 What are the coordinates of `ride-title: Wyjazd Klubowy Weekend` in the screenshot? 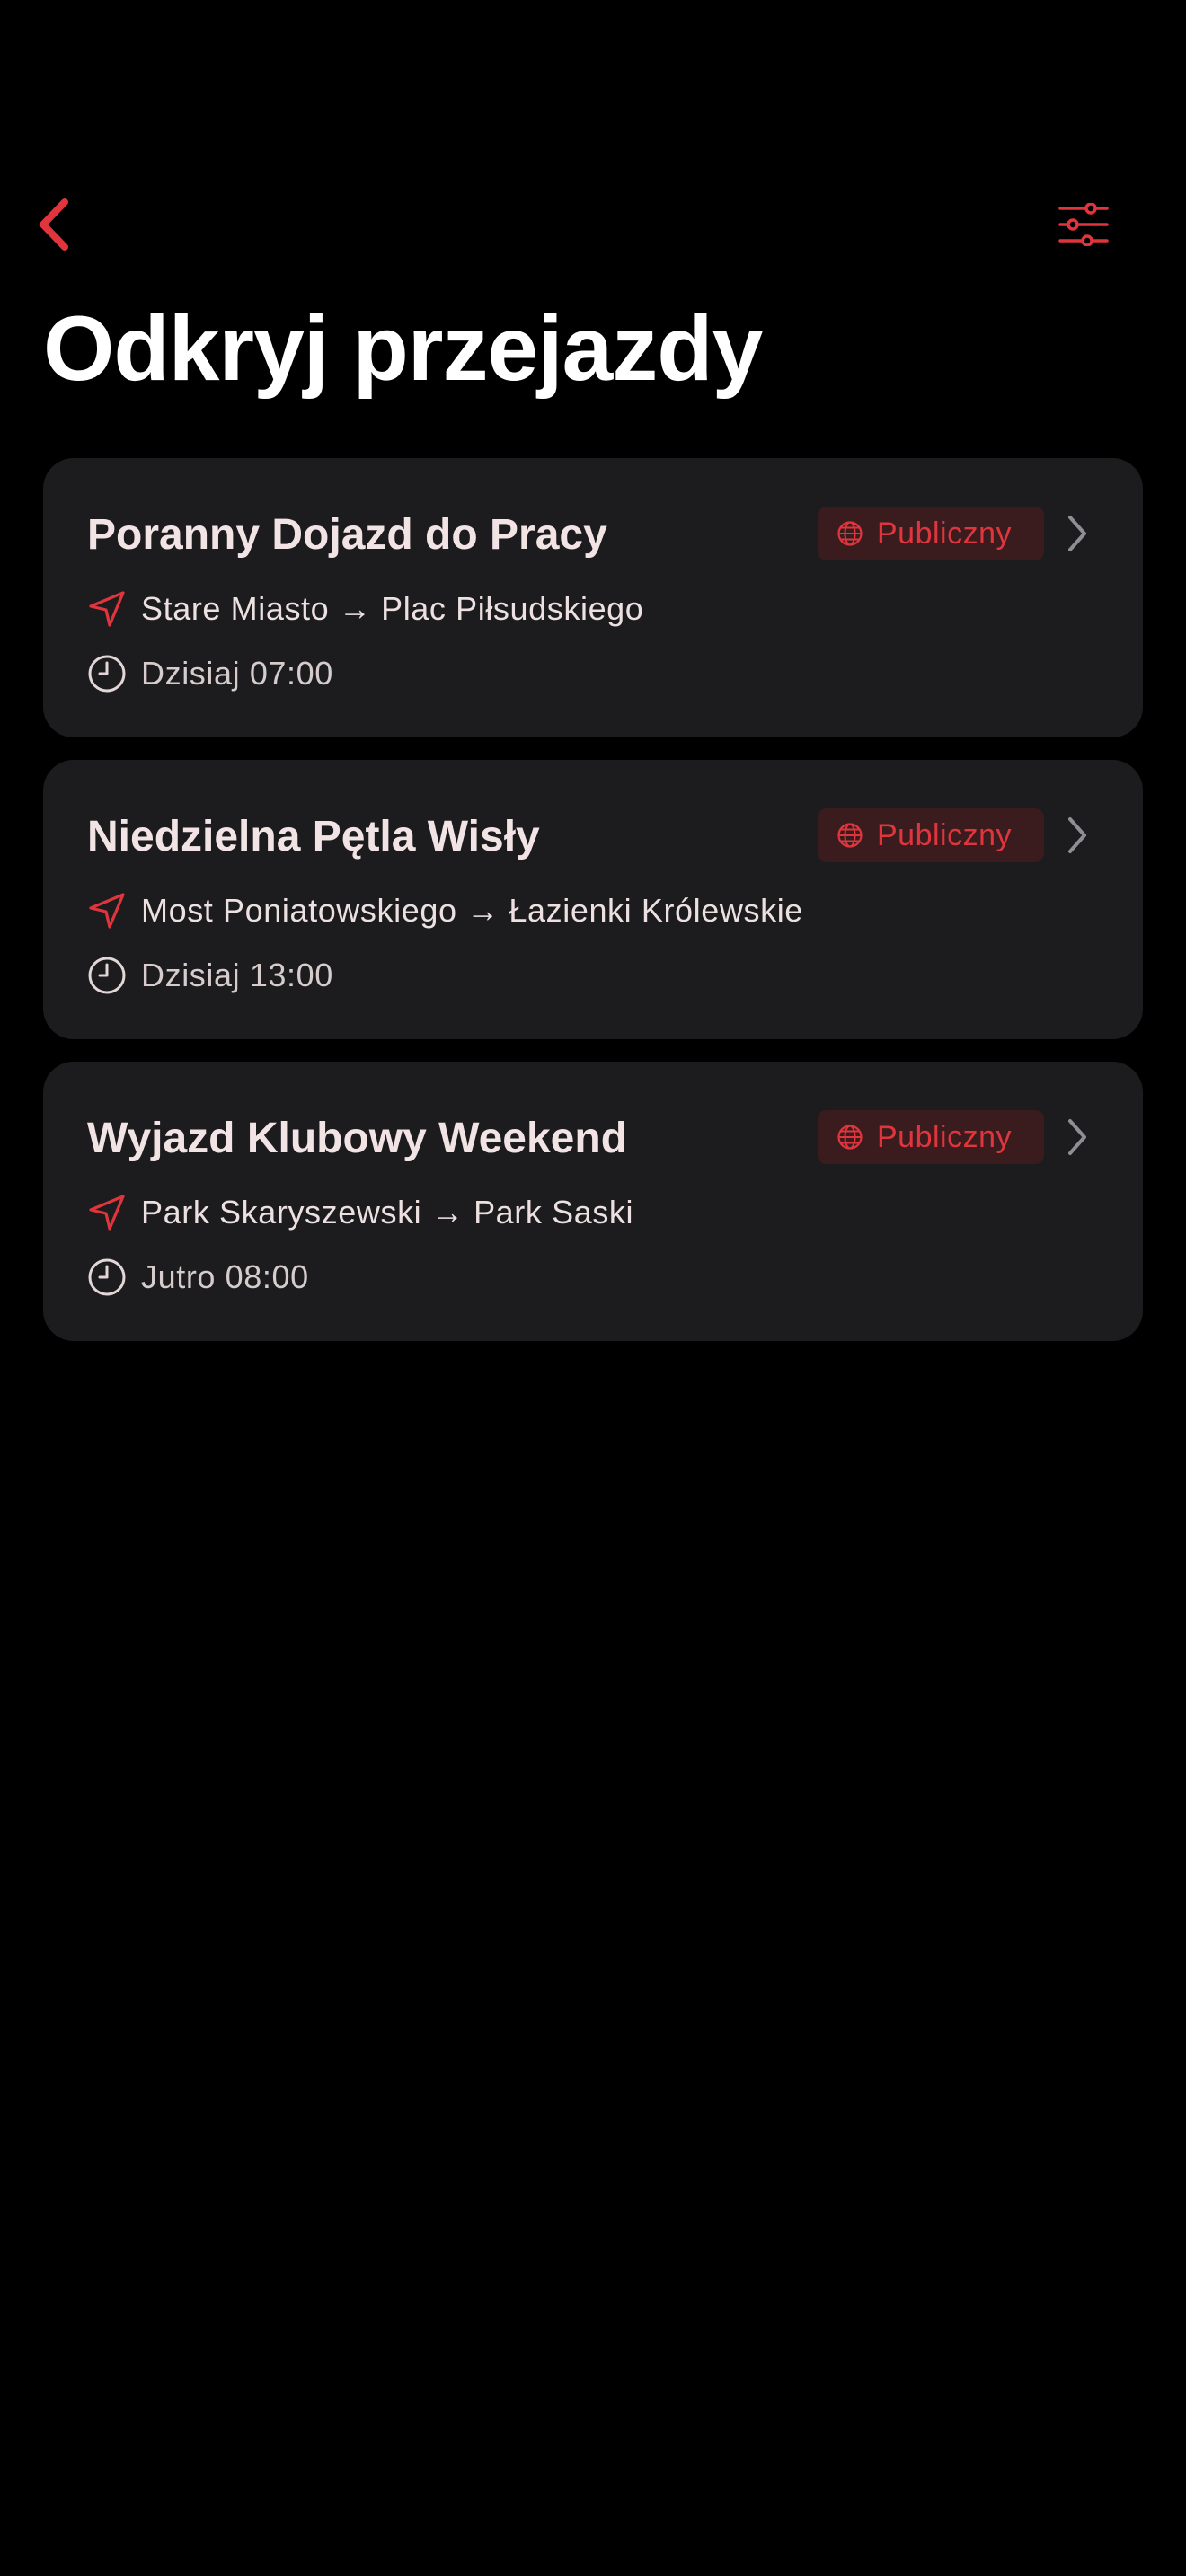 It's located at (357, 1138).